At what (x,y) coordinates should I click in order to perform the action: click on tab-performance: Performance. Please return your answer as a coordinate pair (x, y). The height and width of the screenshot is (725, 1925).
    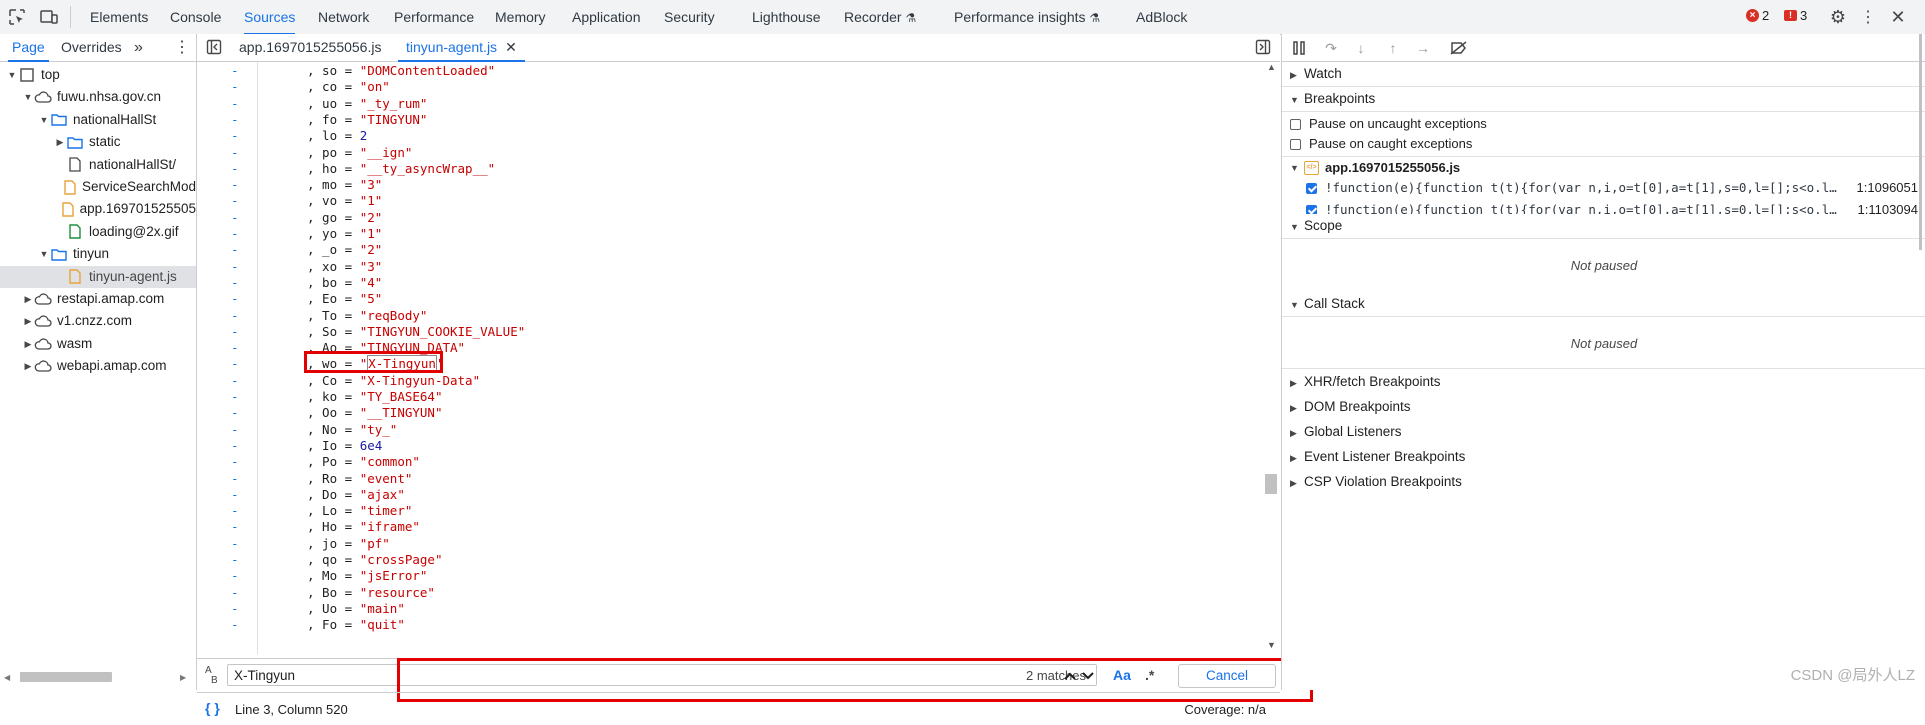
    Looking at the image, I should click on (434, 17).